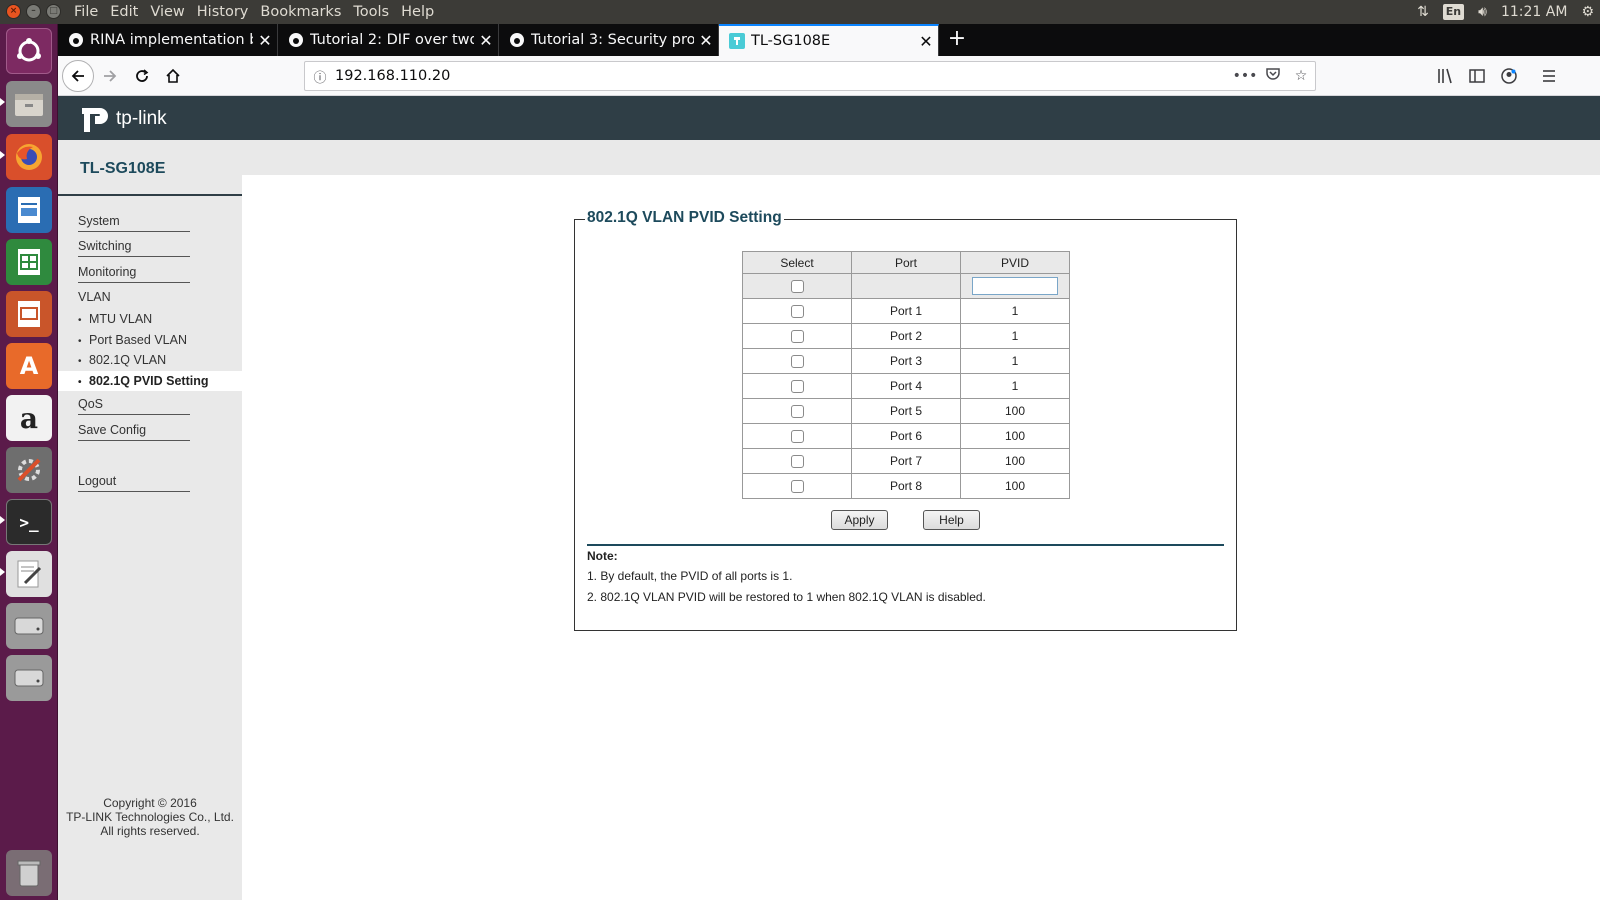 This screenshot has height=900, width=1600. What do you see at coordinates (134, 223) in the screenshot?
I see `sidebar-item-system: System` at bounding box center [134, 223].